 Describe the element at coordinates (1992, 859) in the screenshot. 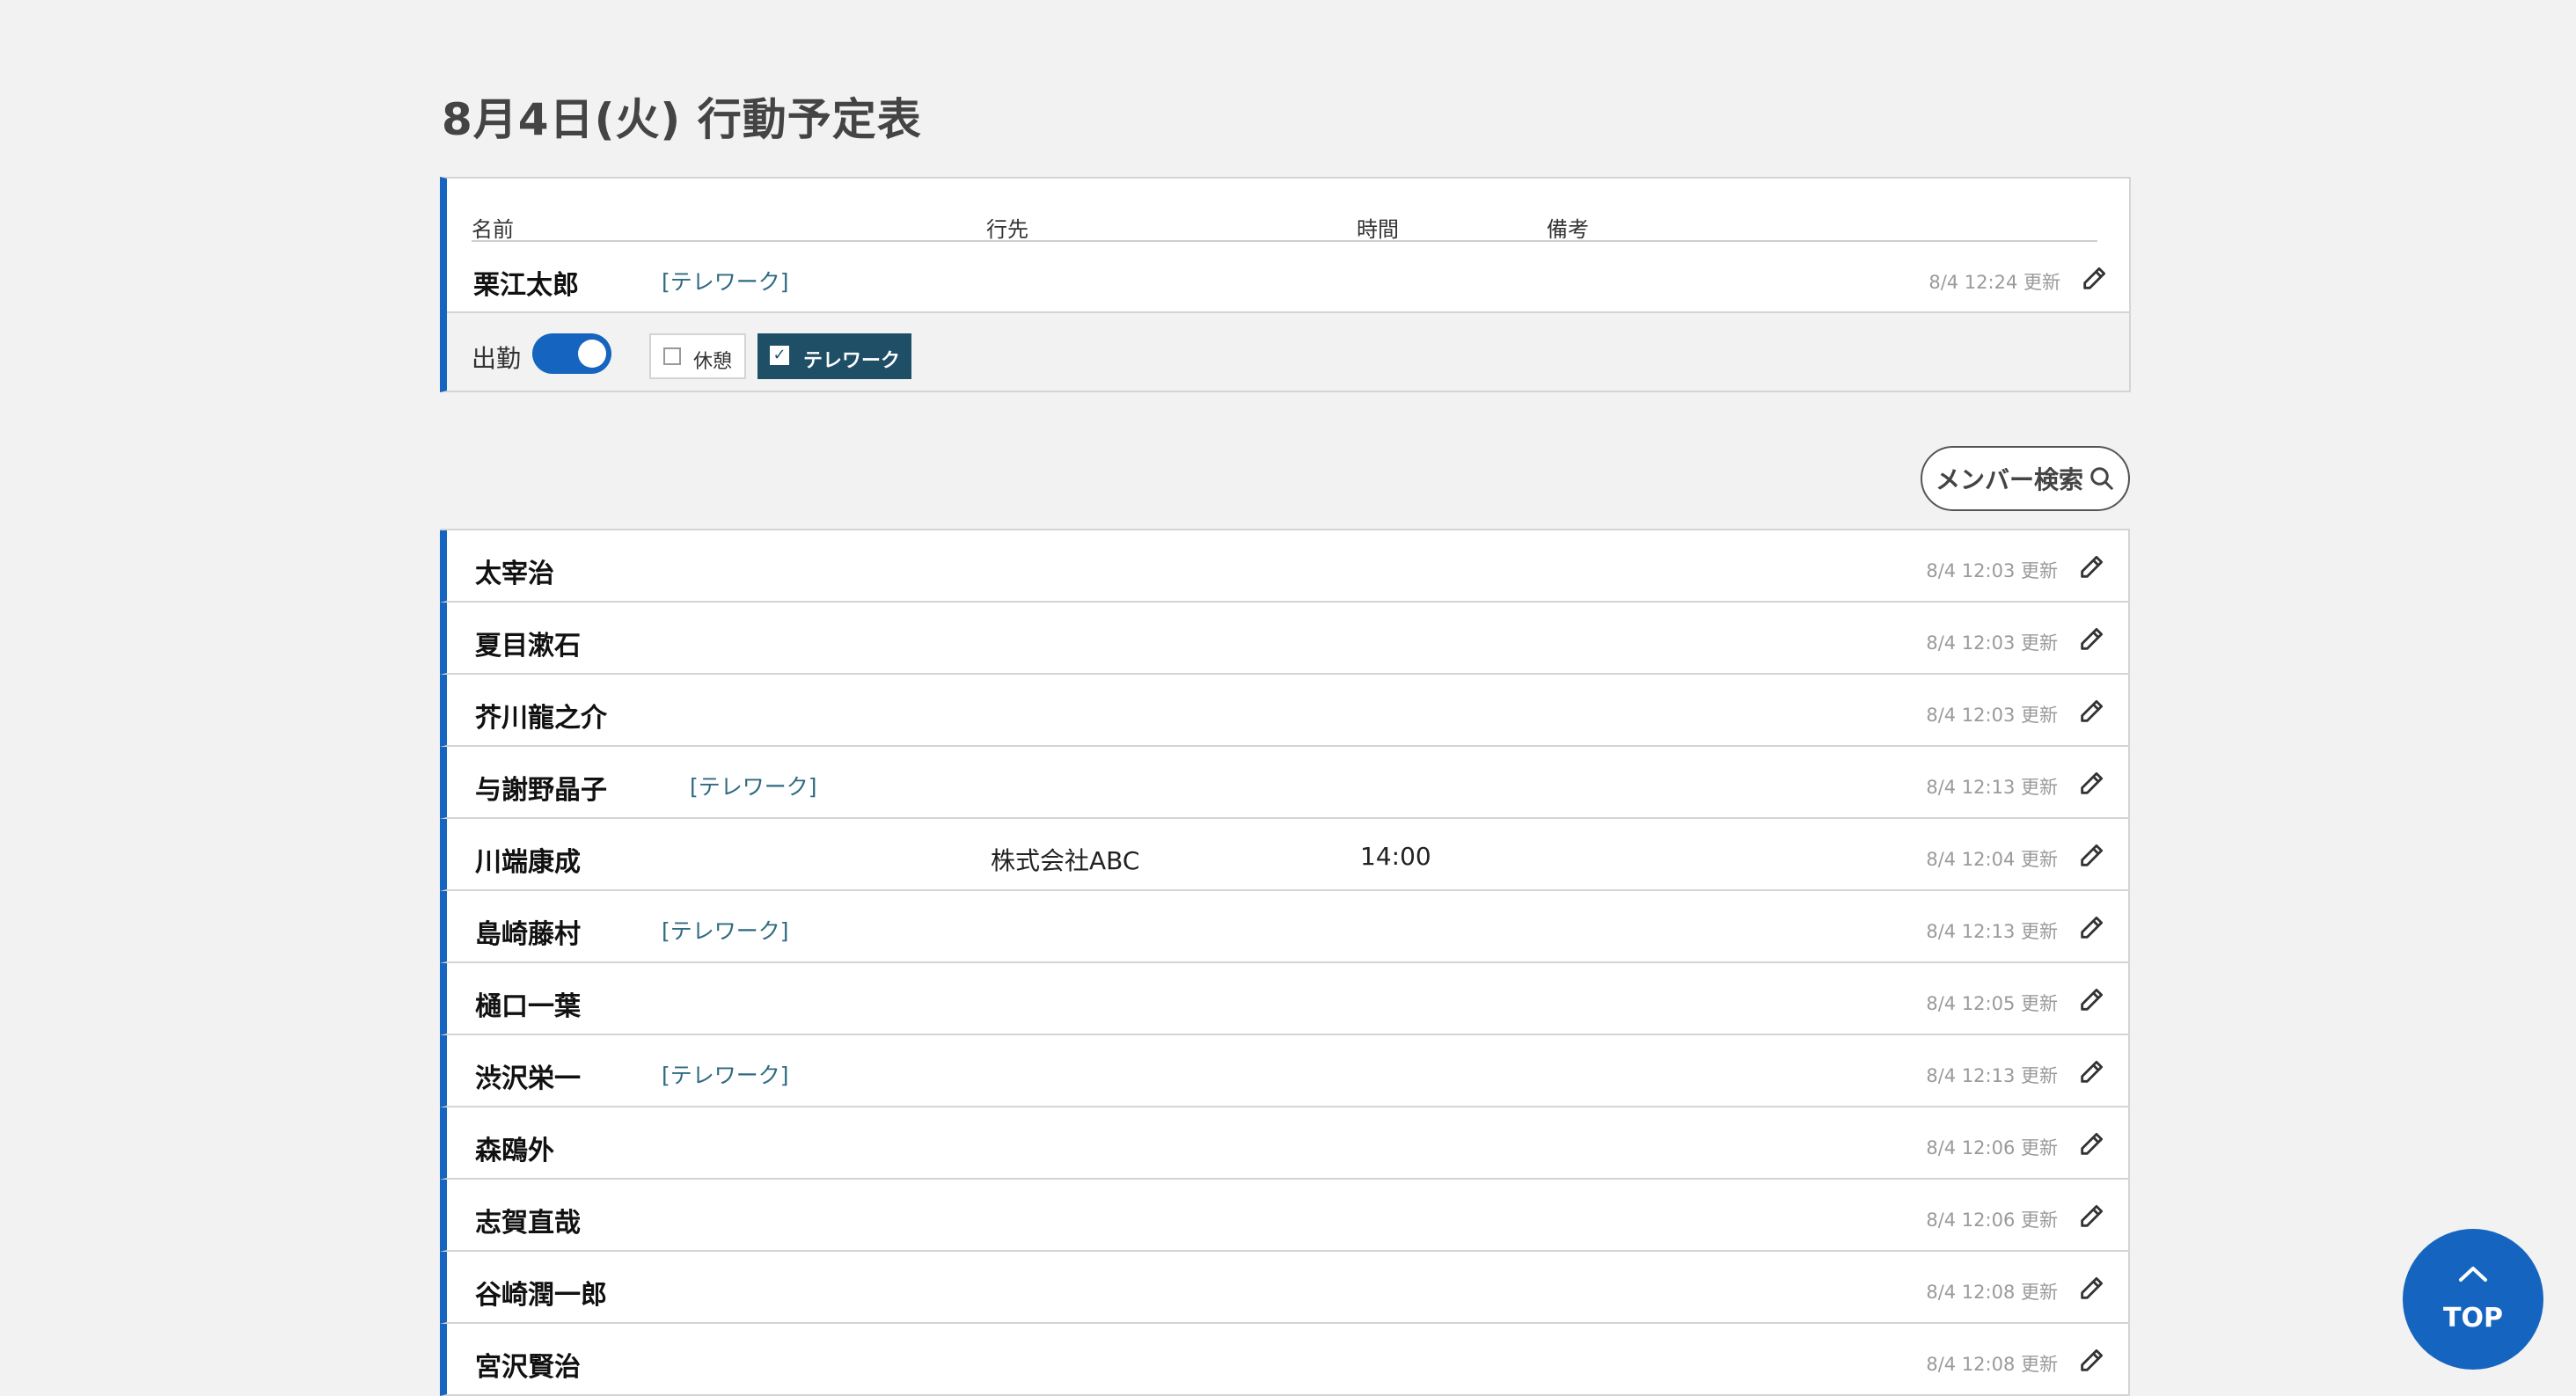

I see `member-updated: 8/4 12:04 更新` at that location.